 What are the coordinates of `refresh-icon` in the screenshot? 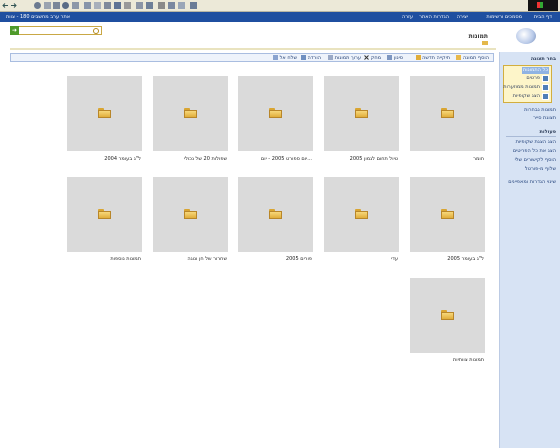 It's located at (47, 5).